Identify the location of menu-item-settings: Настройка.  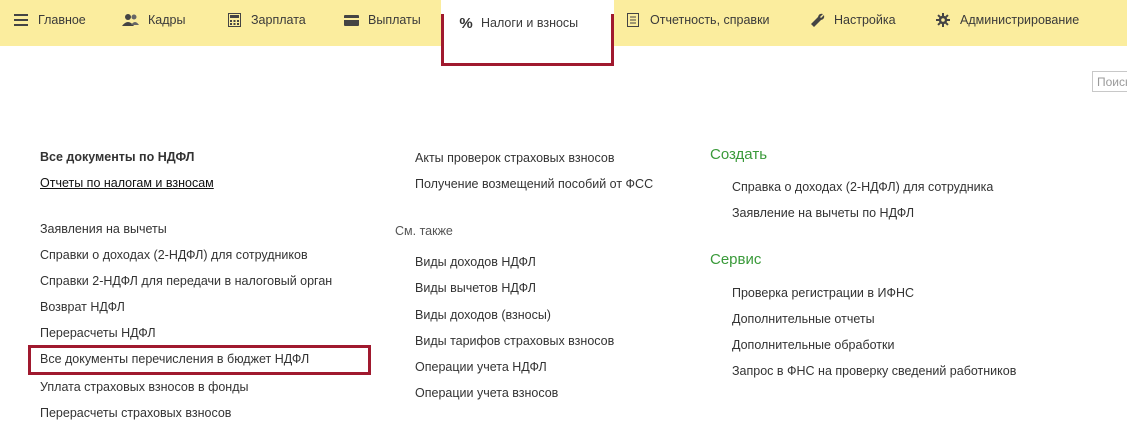
(852, 20).